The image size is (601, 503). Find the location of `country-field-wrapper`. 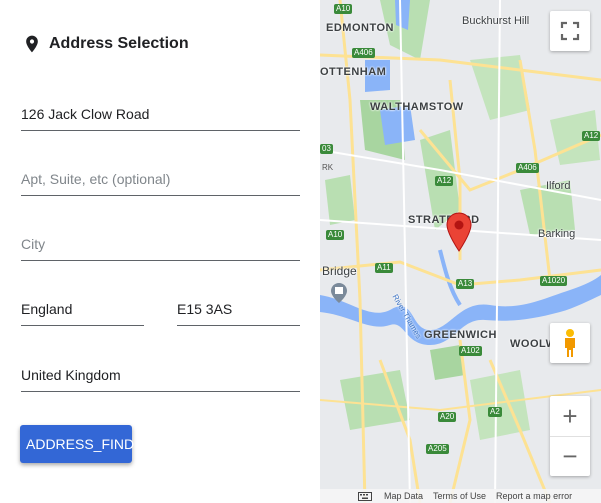

country-field-wrapper is located at coordinates (160, 376).